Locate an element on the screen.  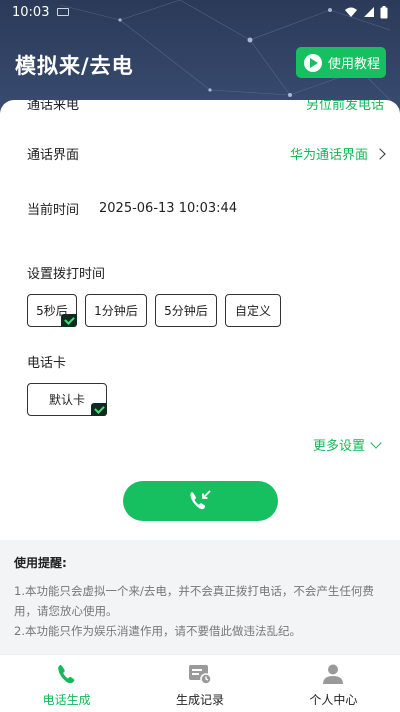
play-icon is located at coordinates (313, 62).